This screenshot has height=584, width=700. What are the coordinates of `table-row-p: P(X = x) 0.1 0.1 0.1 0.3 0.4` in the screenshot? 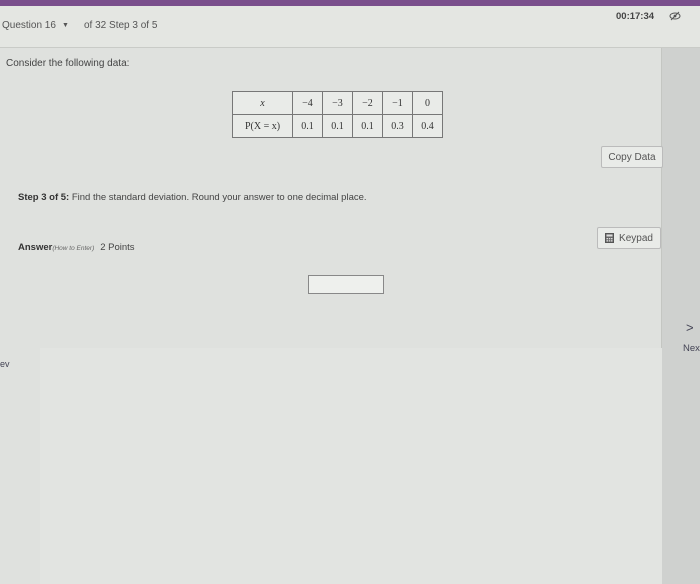 It's located at (337, 126).